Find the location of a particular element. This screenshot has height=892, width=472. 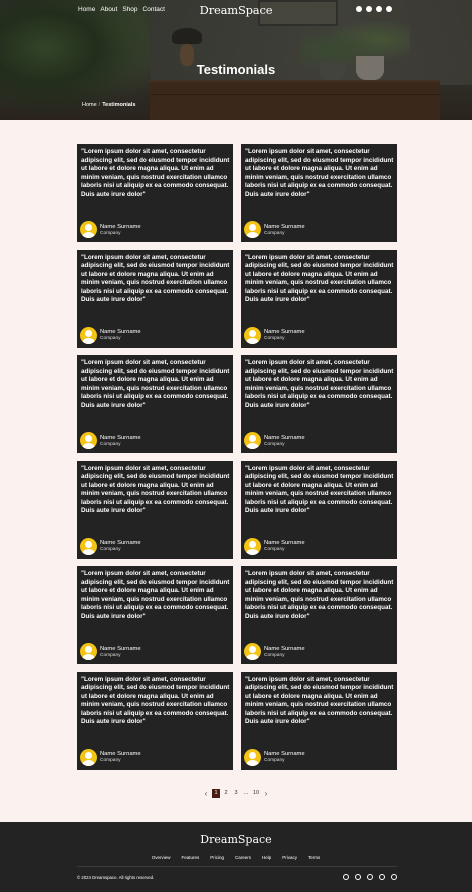

breadcrumb-current: Testimonials is located at coordinates (119, 105).